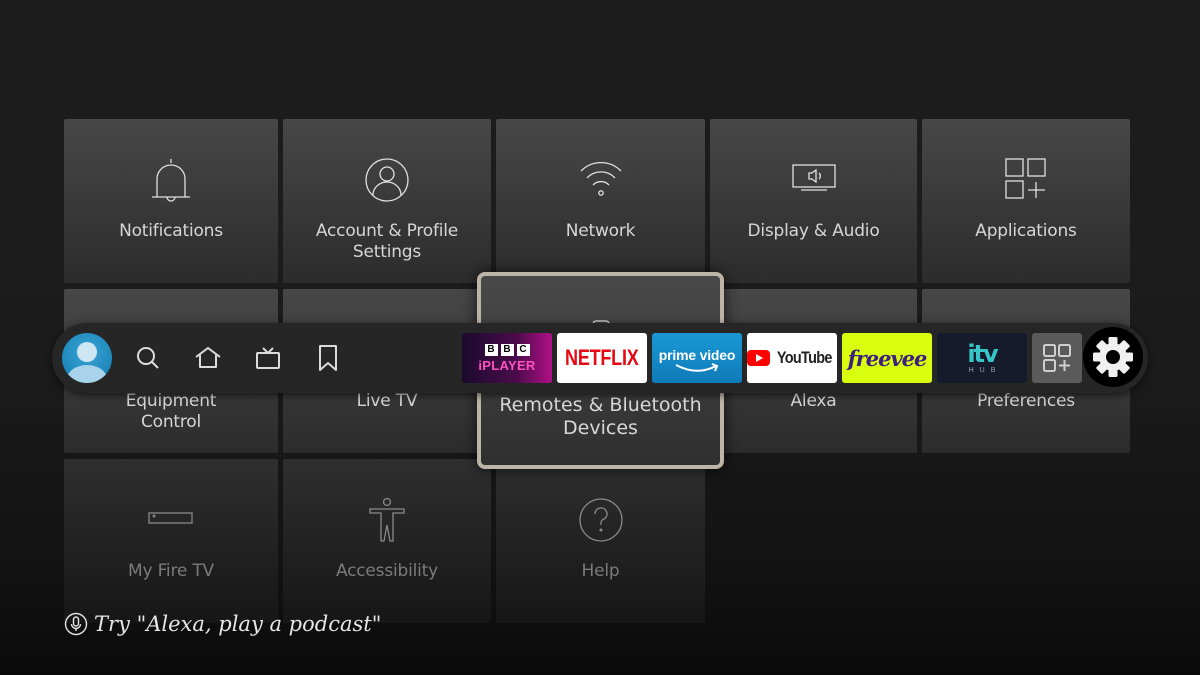 The image size is (1200, 675). I want to click on tile-network: Network, so click(600, 201).